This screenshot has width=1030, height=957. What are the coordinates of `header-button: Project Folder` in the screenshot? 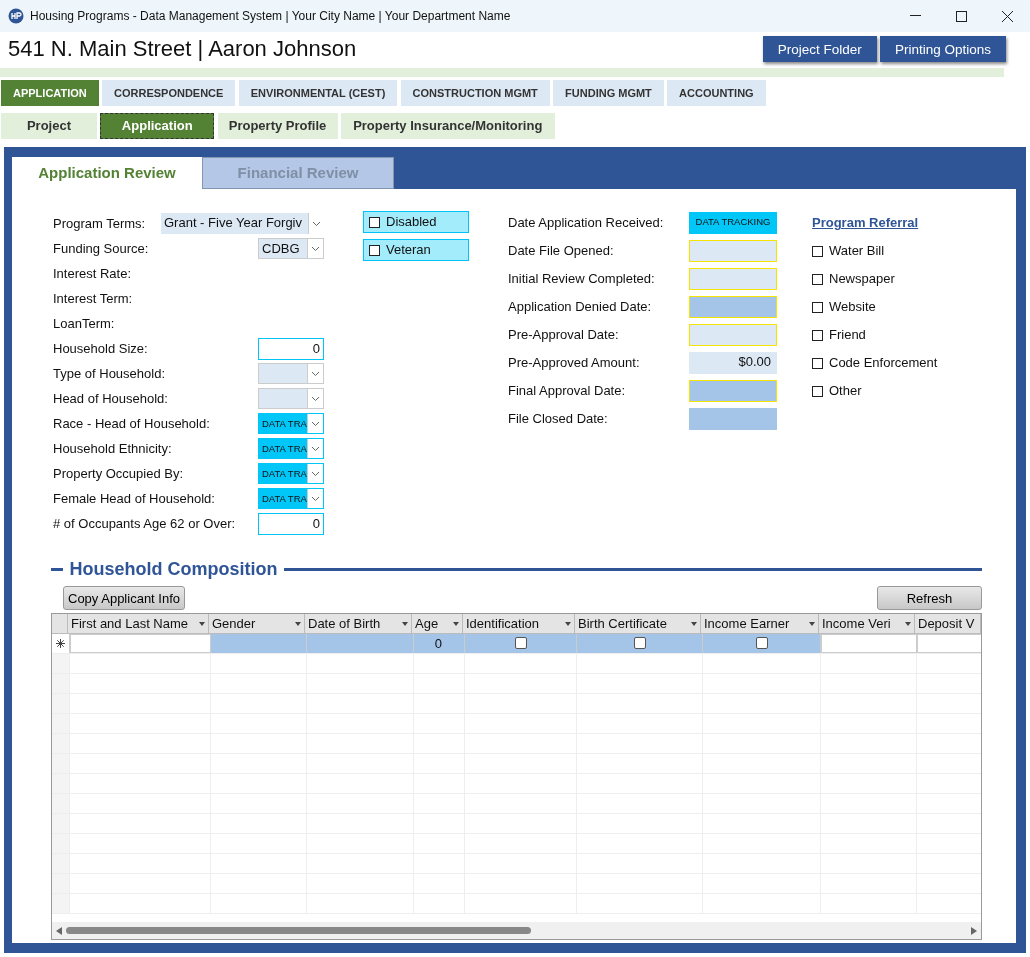 It's located at (819, 49).